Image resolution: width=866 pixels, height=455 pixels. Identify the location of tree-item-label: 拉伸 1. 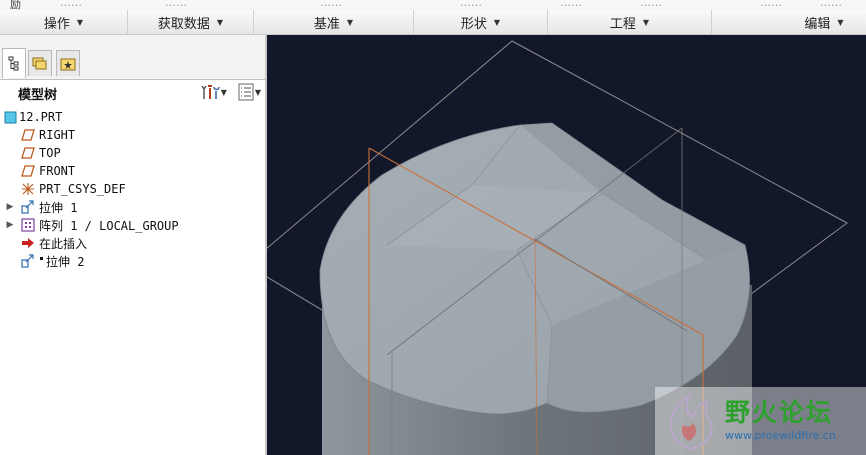
(58, 207).